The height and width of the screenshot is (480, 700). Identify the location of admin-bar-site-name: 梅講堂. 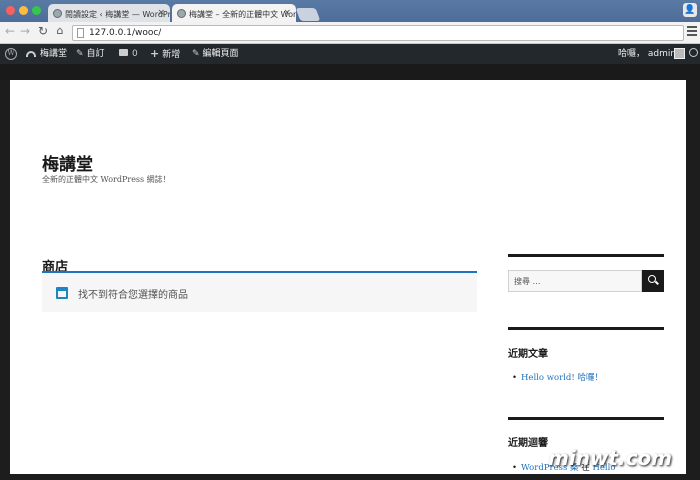
(46, 54).